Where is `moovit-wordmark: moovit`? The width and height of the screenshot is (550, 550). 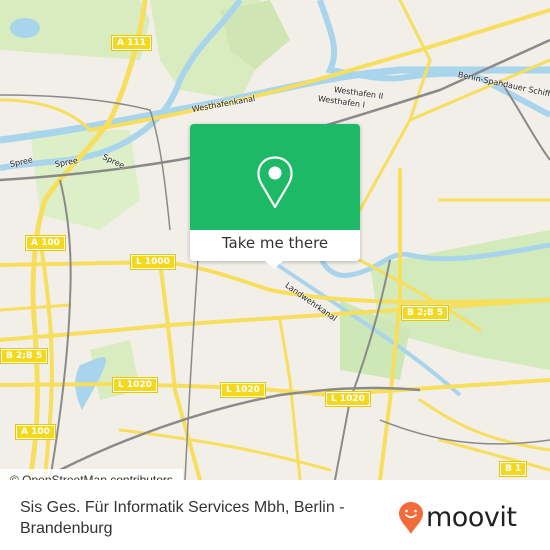
moovit-wordmark: moovit is located at coordinates (471, 517).